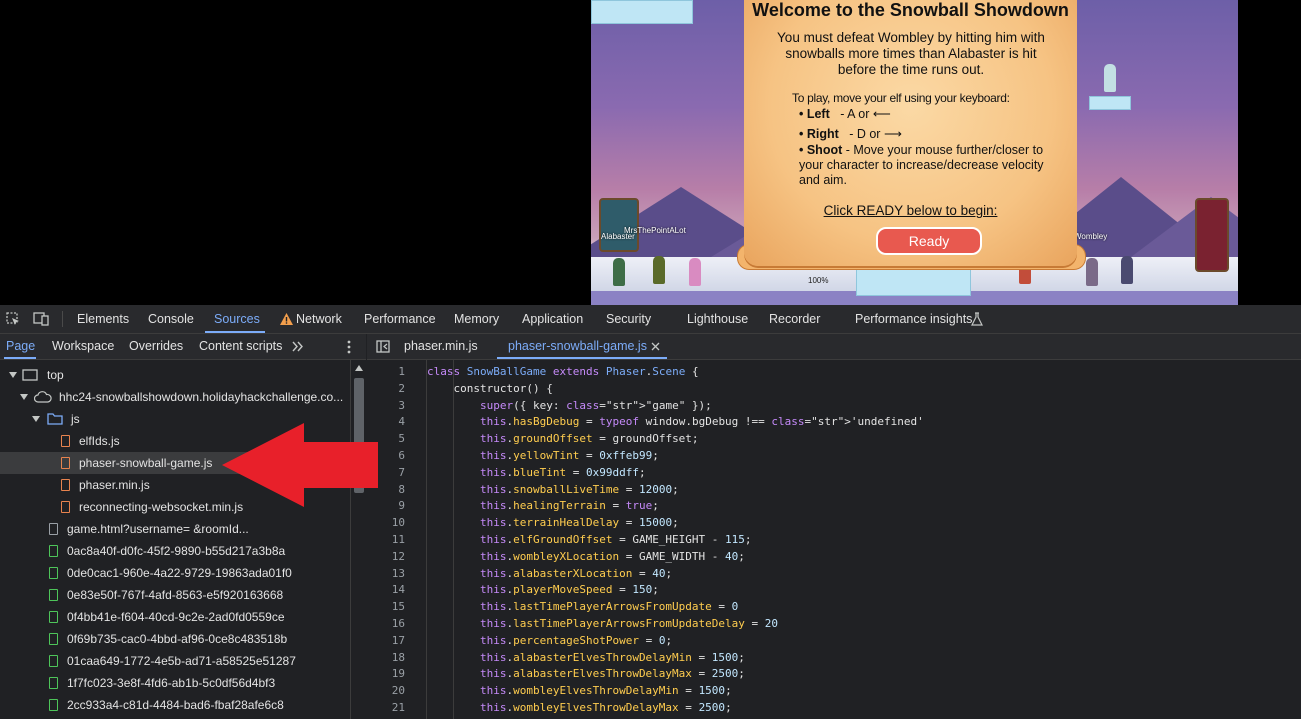 This screenshot has width=1301, height=719. I want to click on control-left: • Left - A or ⟵, so click(845, 113).